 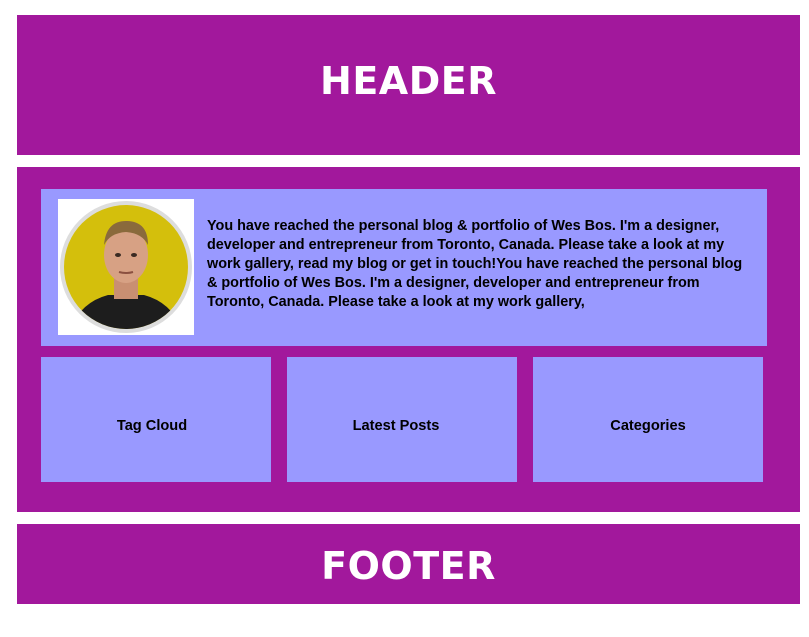 I want to click on page-footer: FOOTER, so click(x=408, y=564).